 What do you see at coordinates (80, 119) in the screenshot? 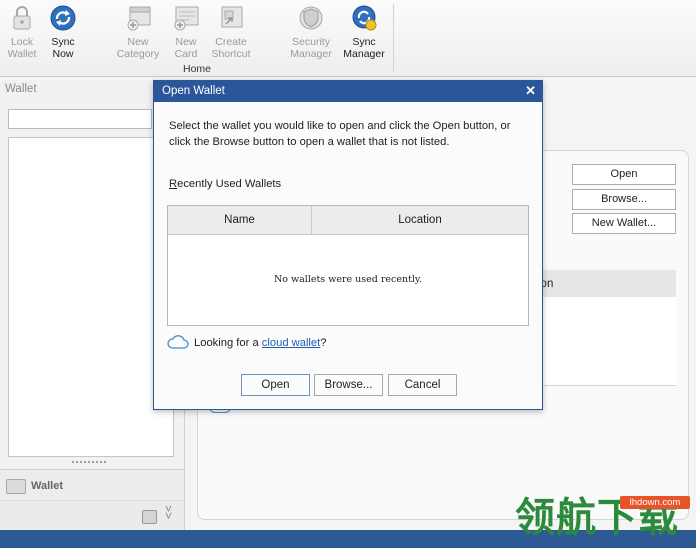
I see `left-search-input` at bounding box center [80, 119].